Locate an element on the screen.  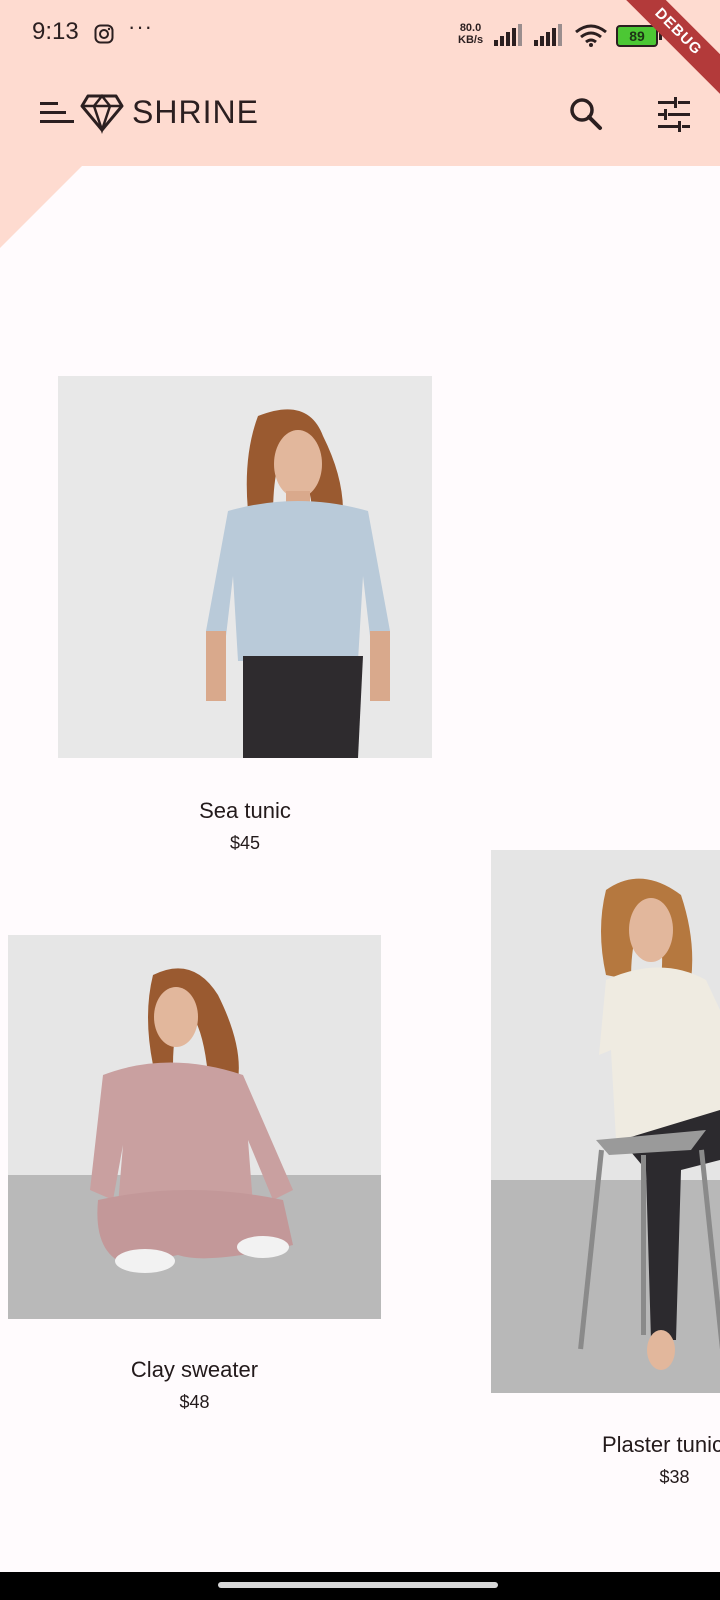
header-corner-cut is located at coordinates (41, 207).